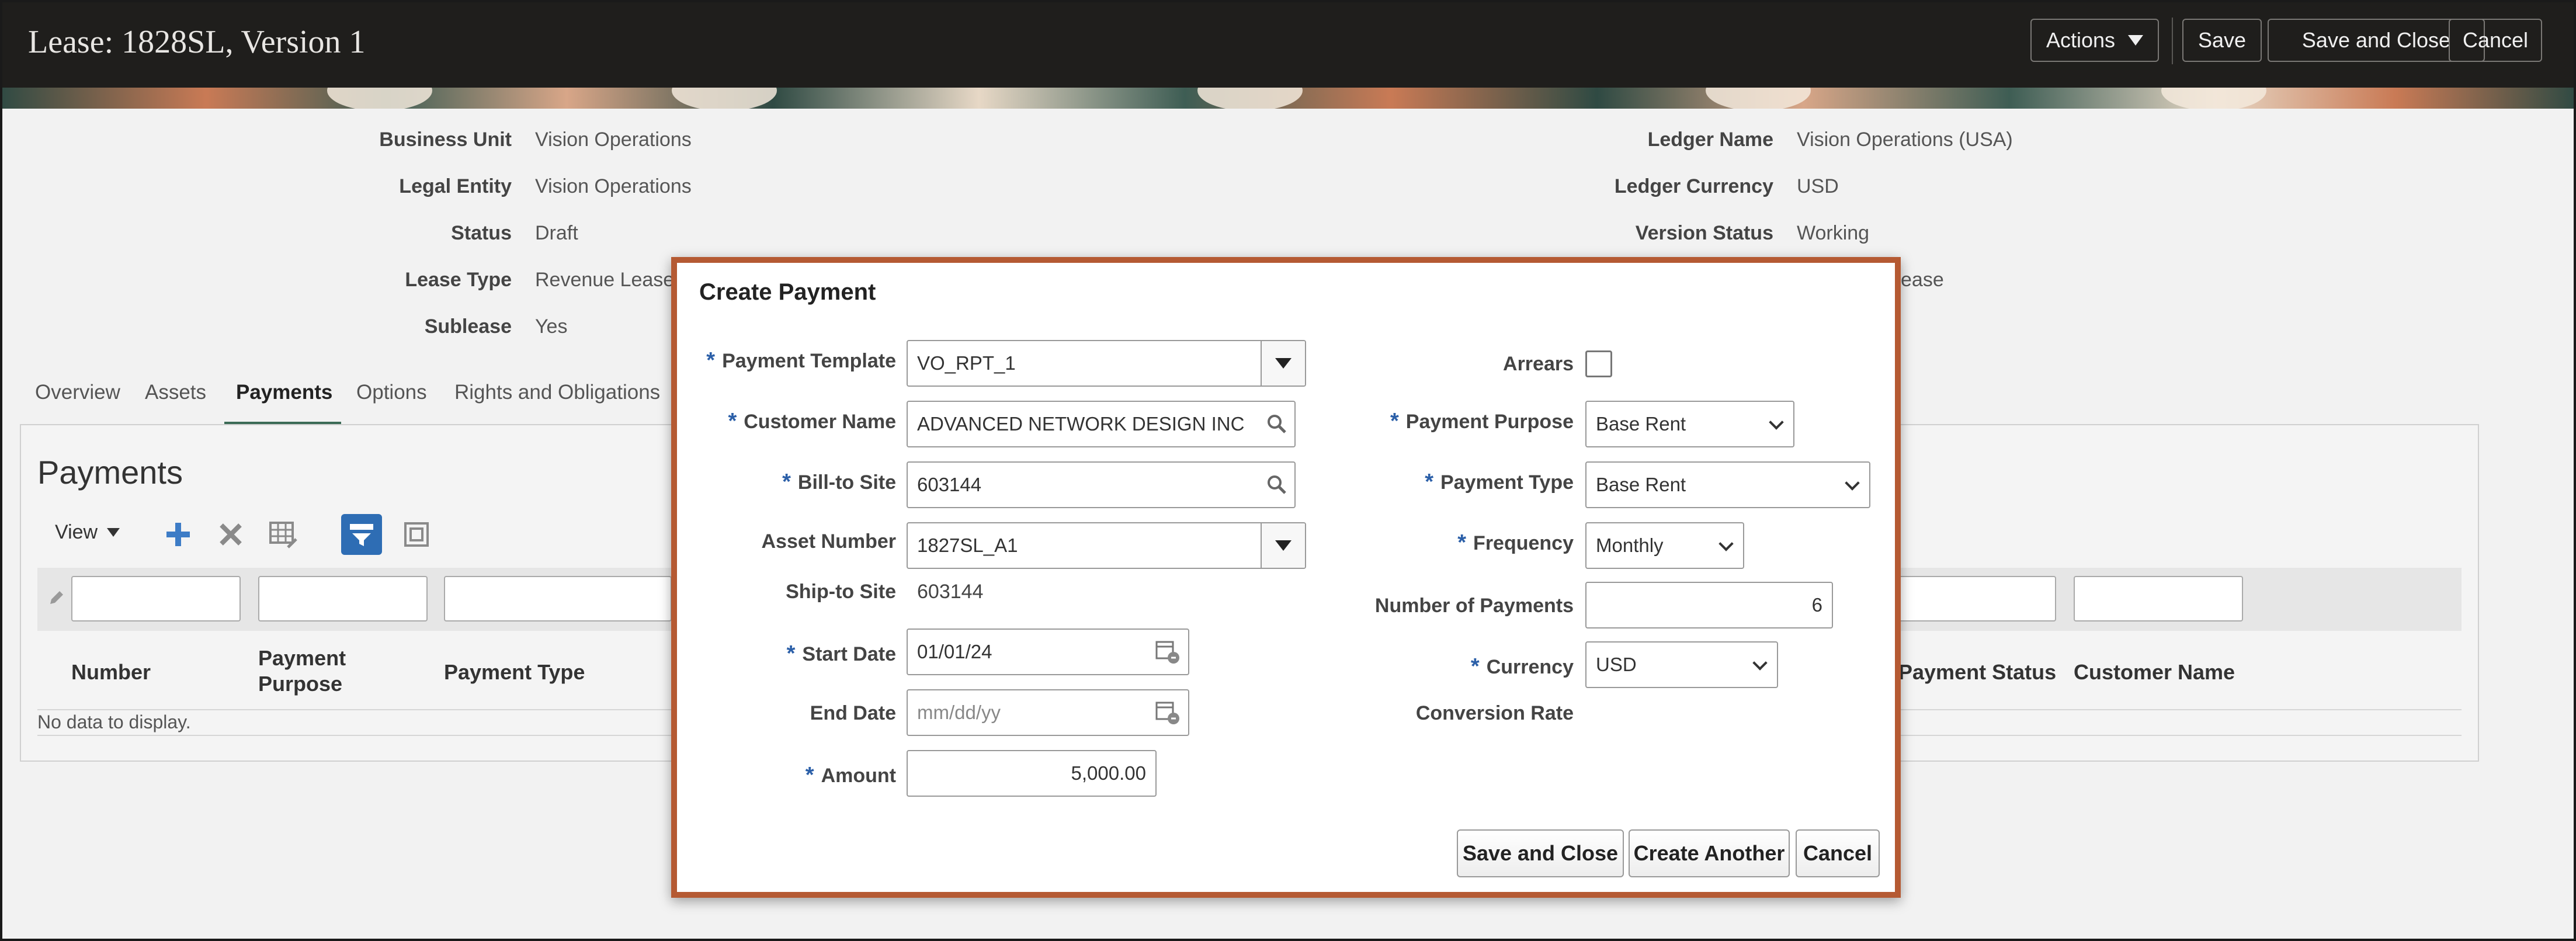  What do you see at coordinates (361, 534) in the screenshot?
I see `query-by-example-icon` at bounding box center [361, 534].